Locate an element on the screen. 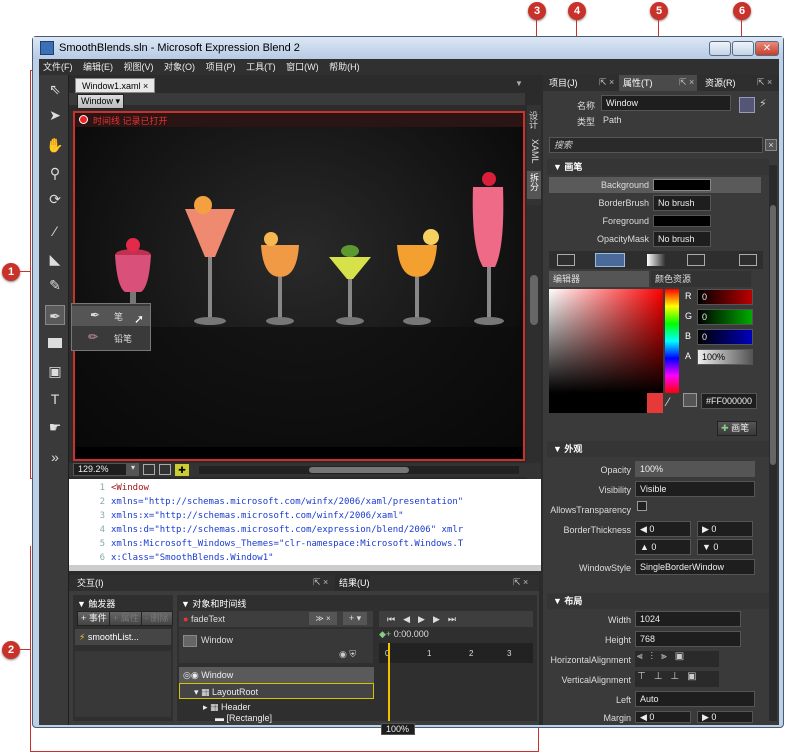 The image size is (795, 756). solid-brush-icon is located at coordinates (610, 260).